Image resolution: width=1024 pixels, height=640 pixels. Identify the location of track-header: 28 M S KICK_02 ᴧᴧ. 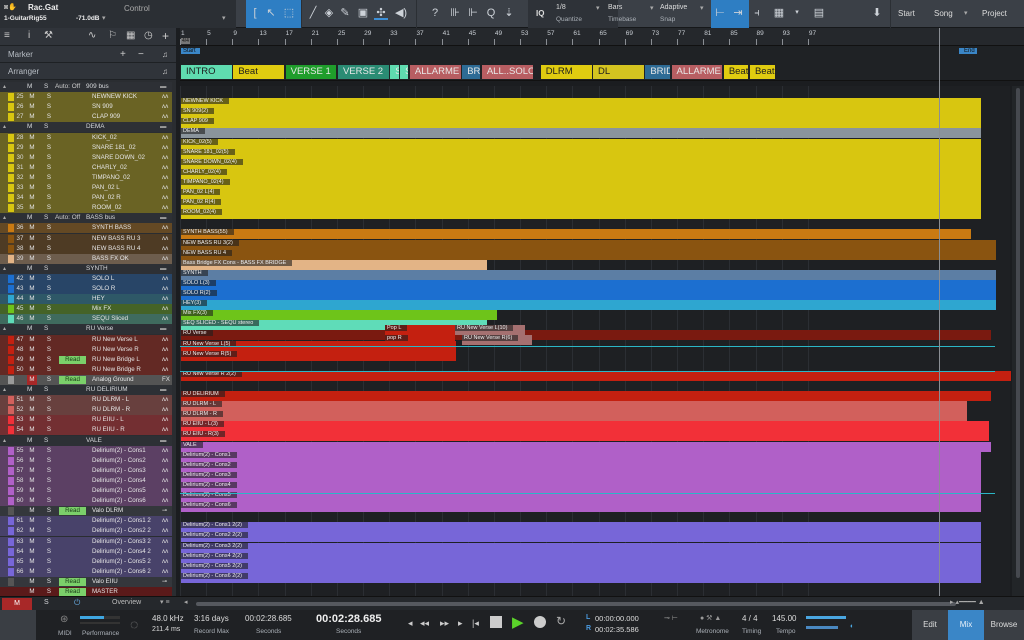
(86, 137).